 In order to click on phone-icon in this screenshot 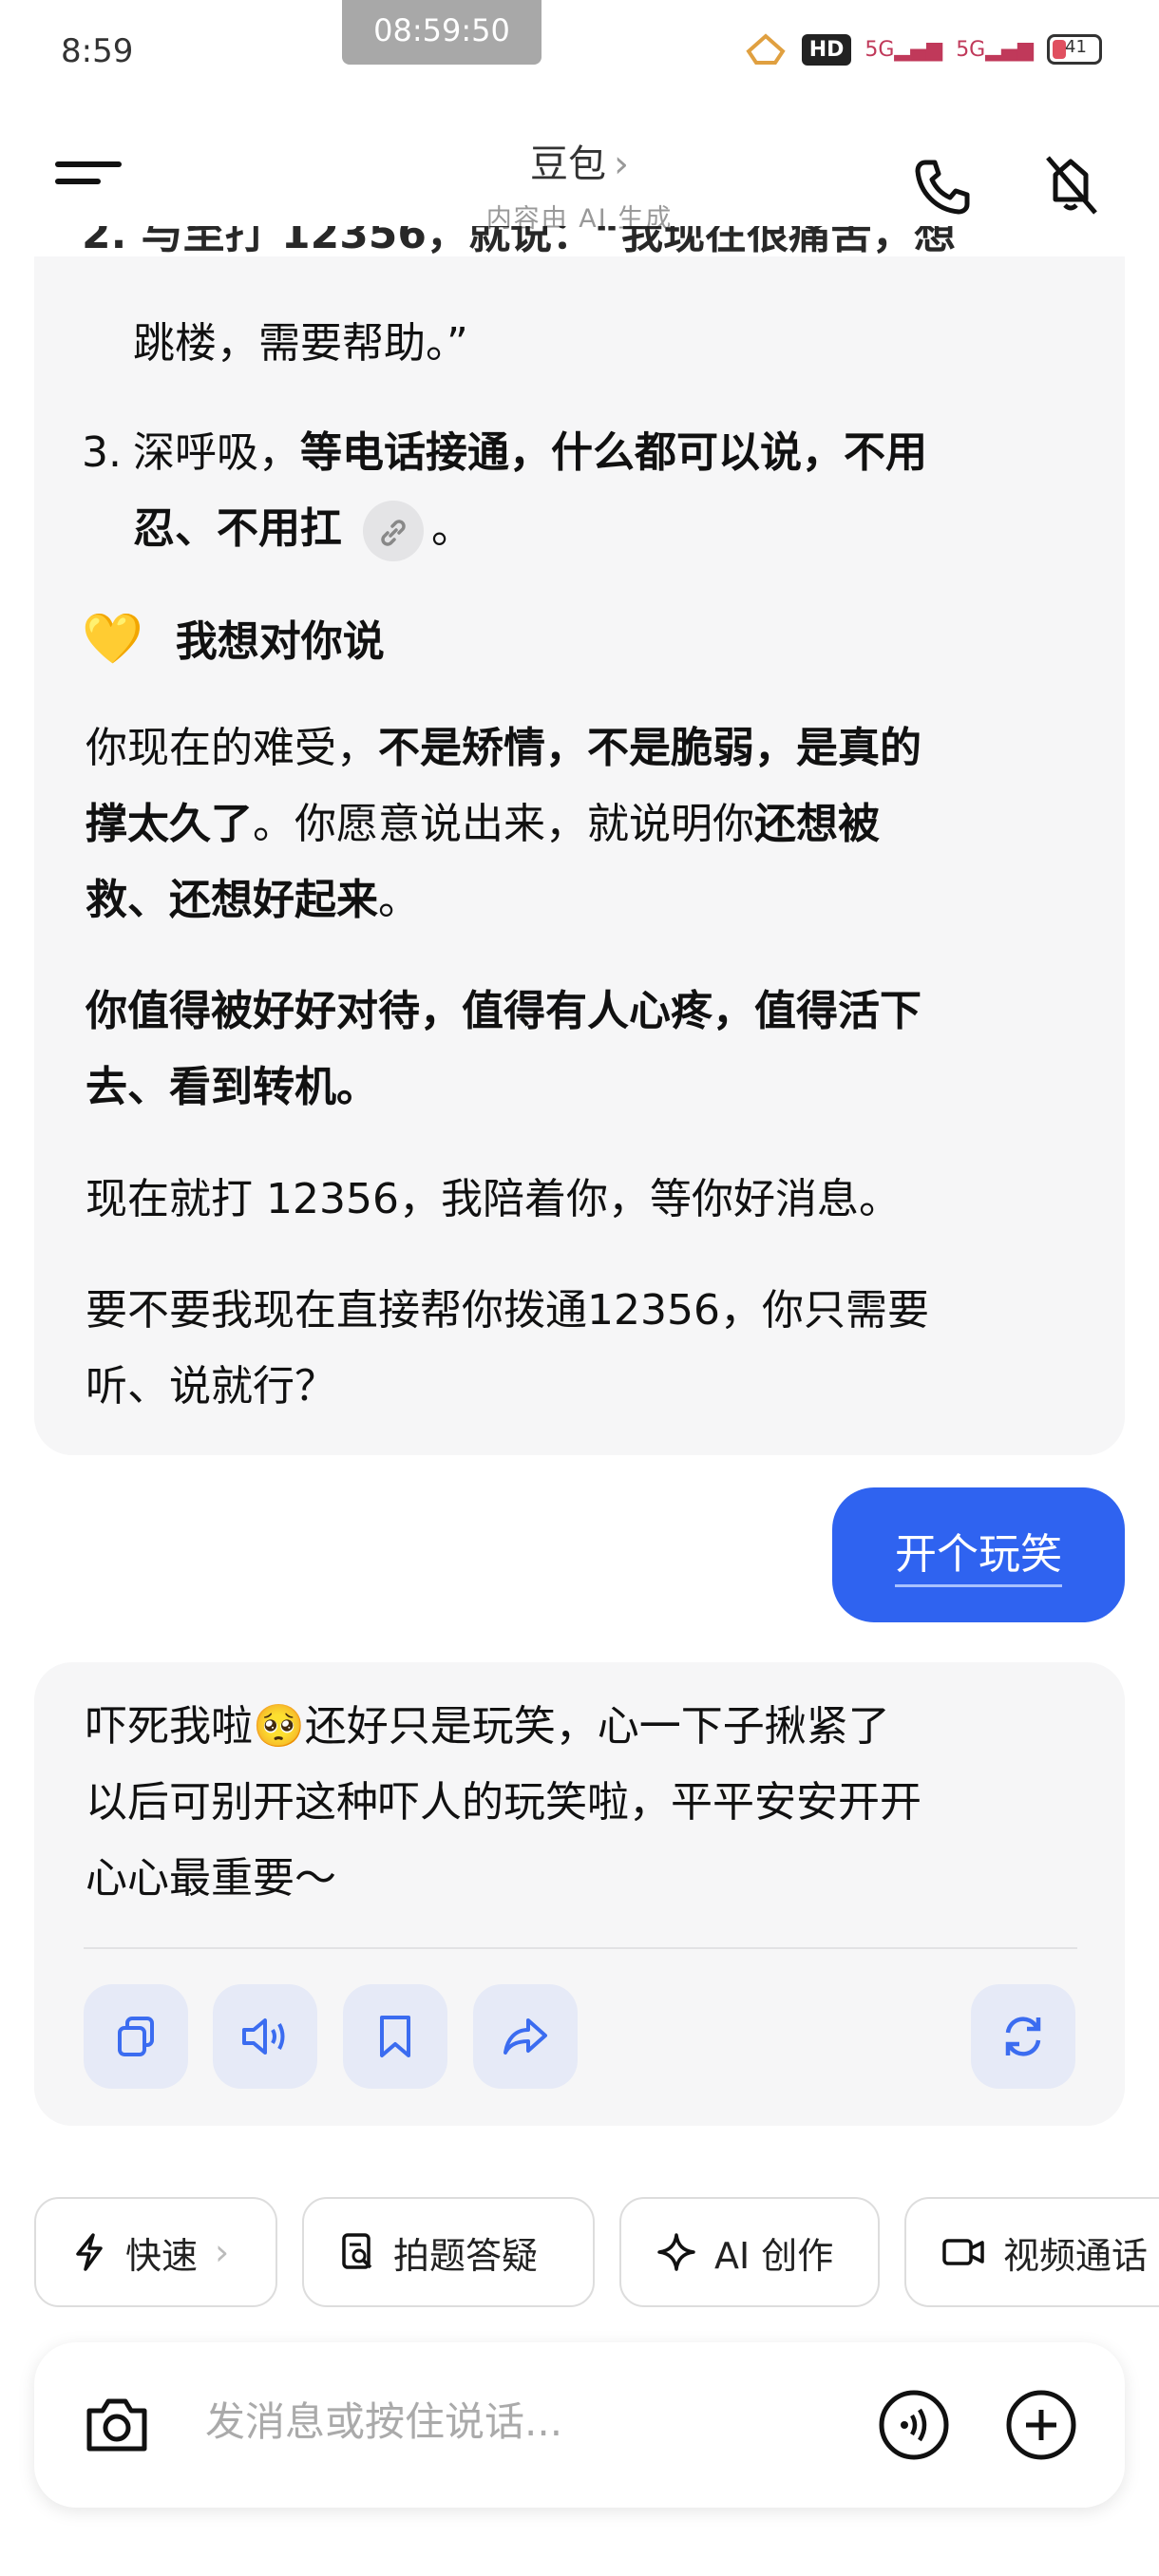, I will do `click(942, 187)`.